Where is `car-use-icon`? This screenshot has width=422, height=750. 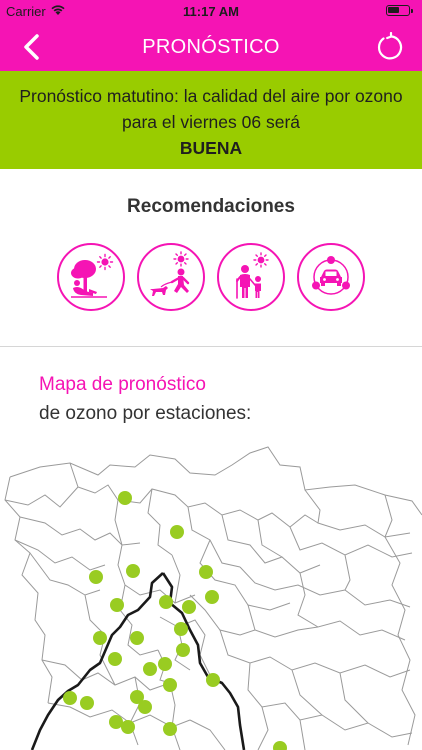 car-use-icon is located at coordinates (331, 275).